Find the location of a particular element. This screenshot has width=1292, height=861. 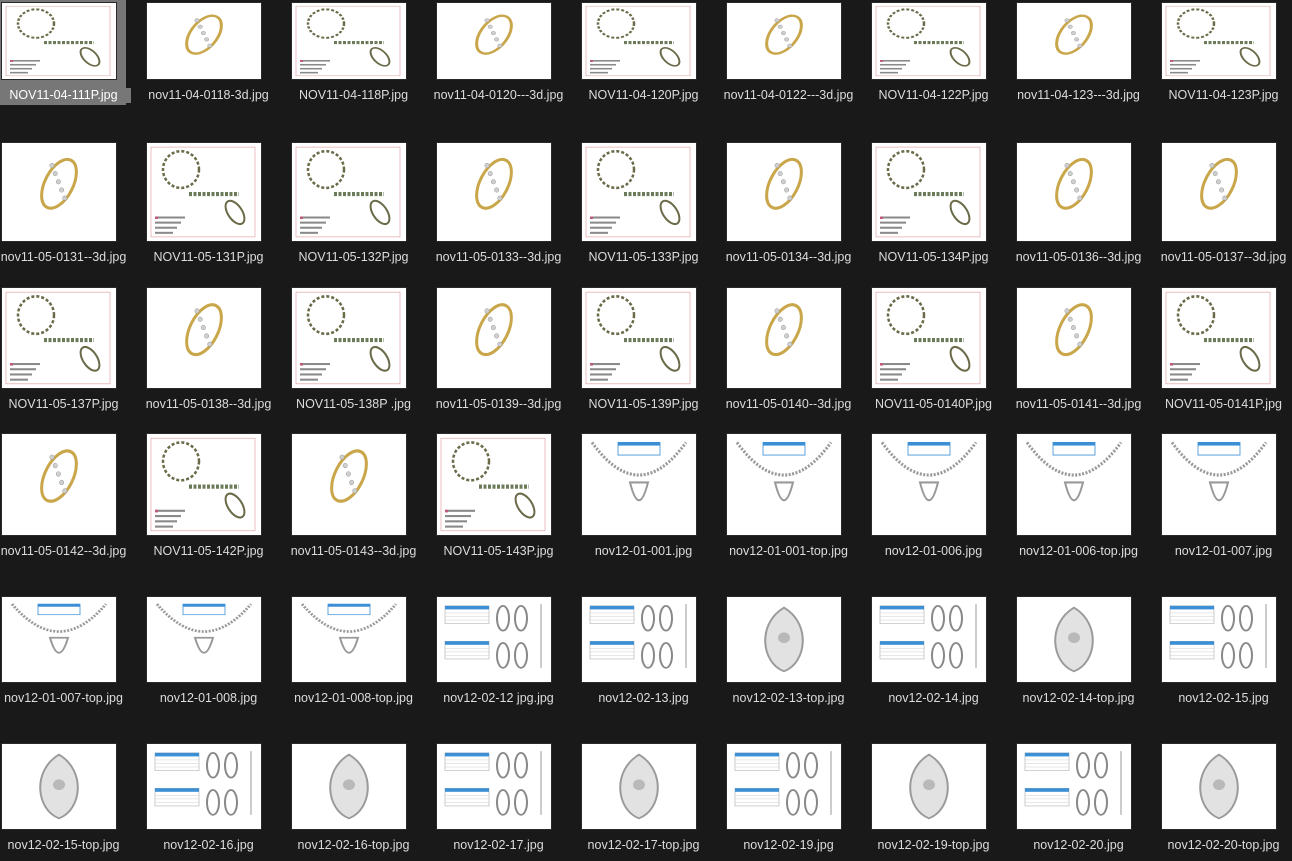

file-name: nov11-05-0139--3d.jpg is located at coordinates (498, 404).